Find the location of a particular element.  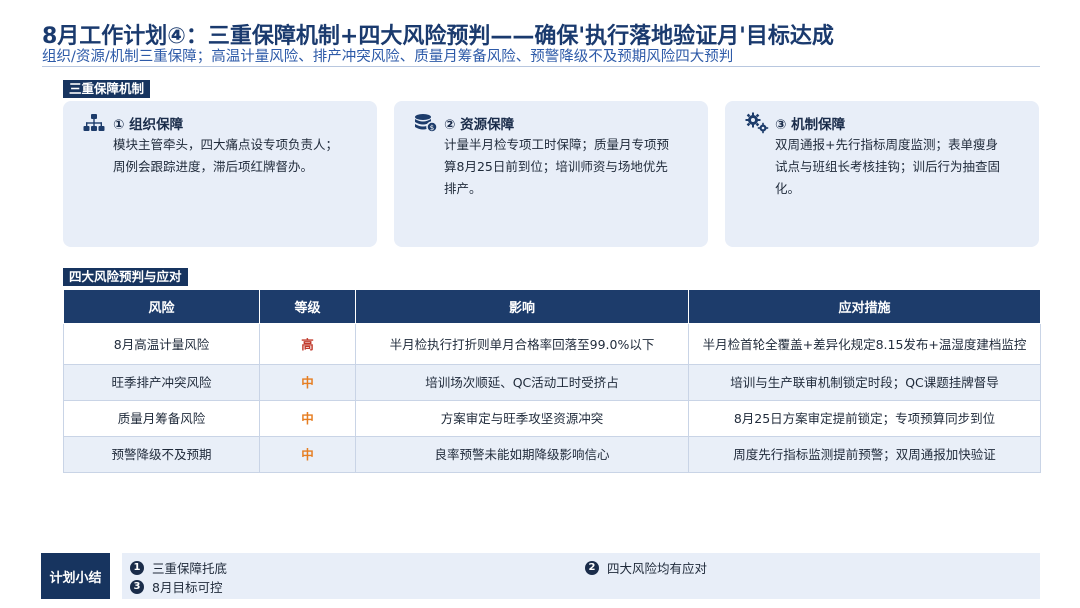

cell-risk: 8月高温计量风险 is located at coordinates (161, 344).